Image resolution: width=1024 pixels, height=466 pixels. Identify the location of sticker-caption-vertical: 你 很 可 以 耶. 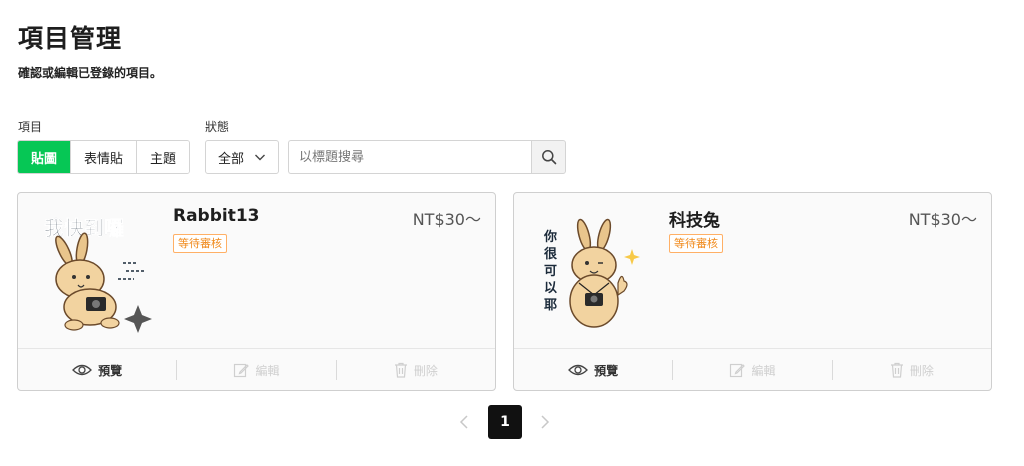
(550, 271).